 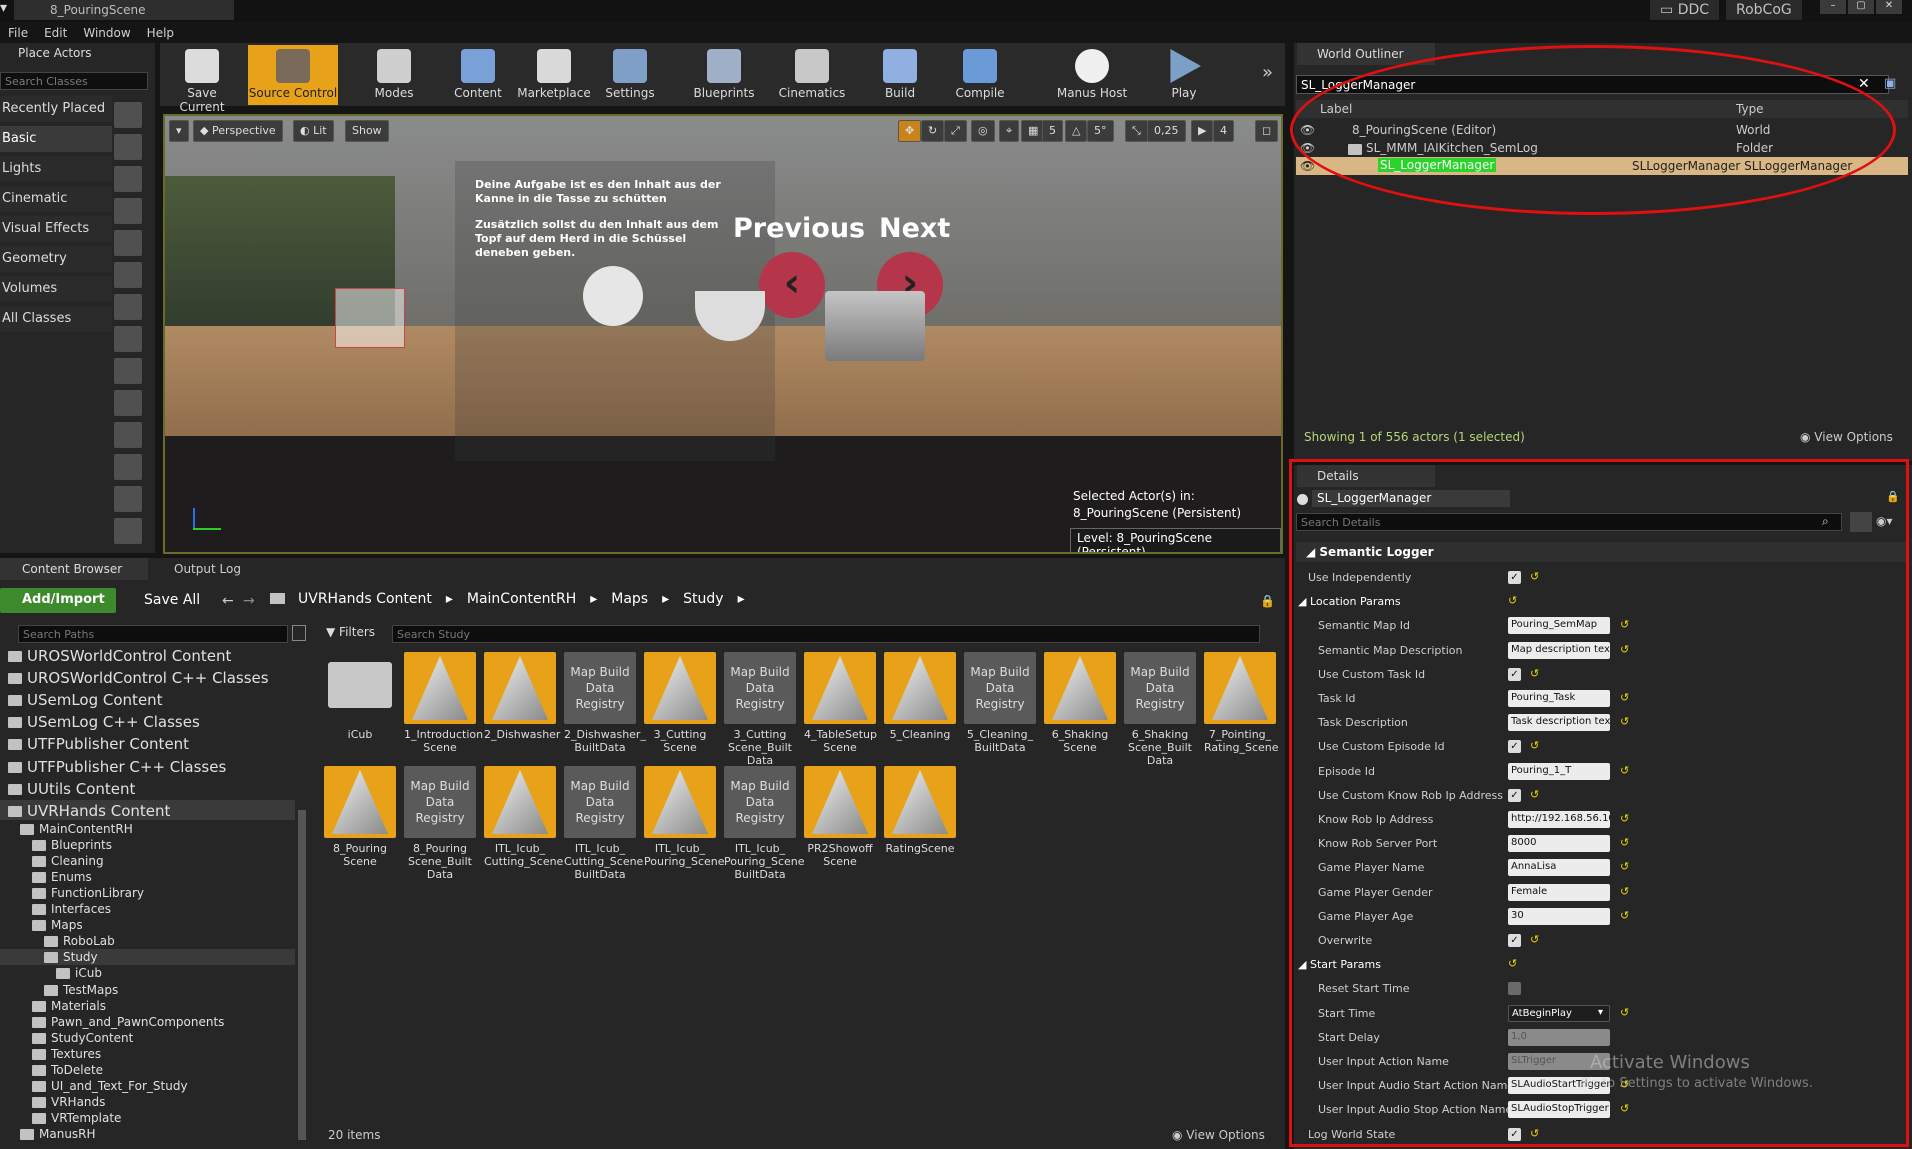 What do you see at coordinates (147, 1006) in the screenshot?
I see `tree-item: Materials` at bounding box center [147, 1006].